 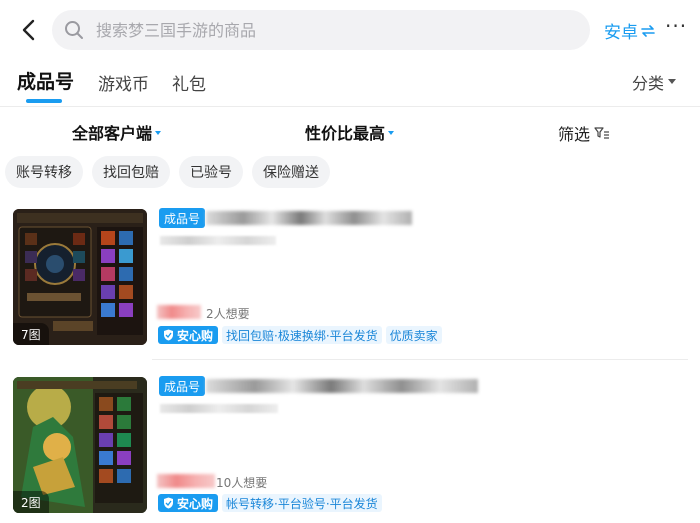 I want to click on category-dropdown: 分类, so click(x=654, y=82).